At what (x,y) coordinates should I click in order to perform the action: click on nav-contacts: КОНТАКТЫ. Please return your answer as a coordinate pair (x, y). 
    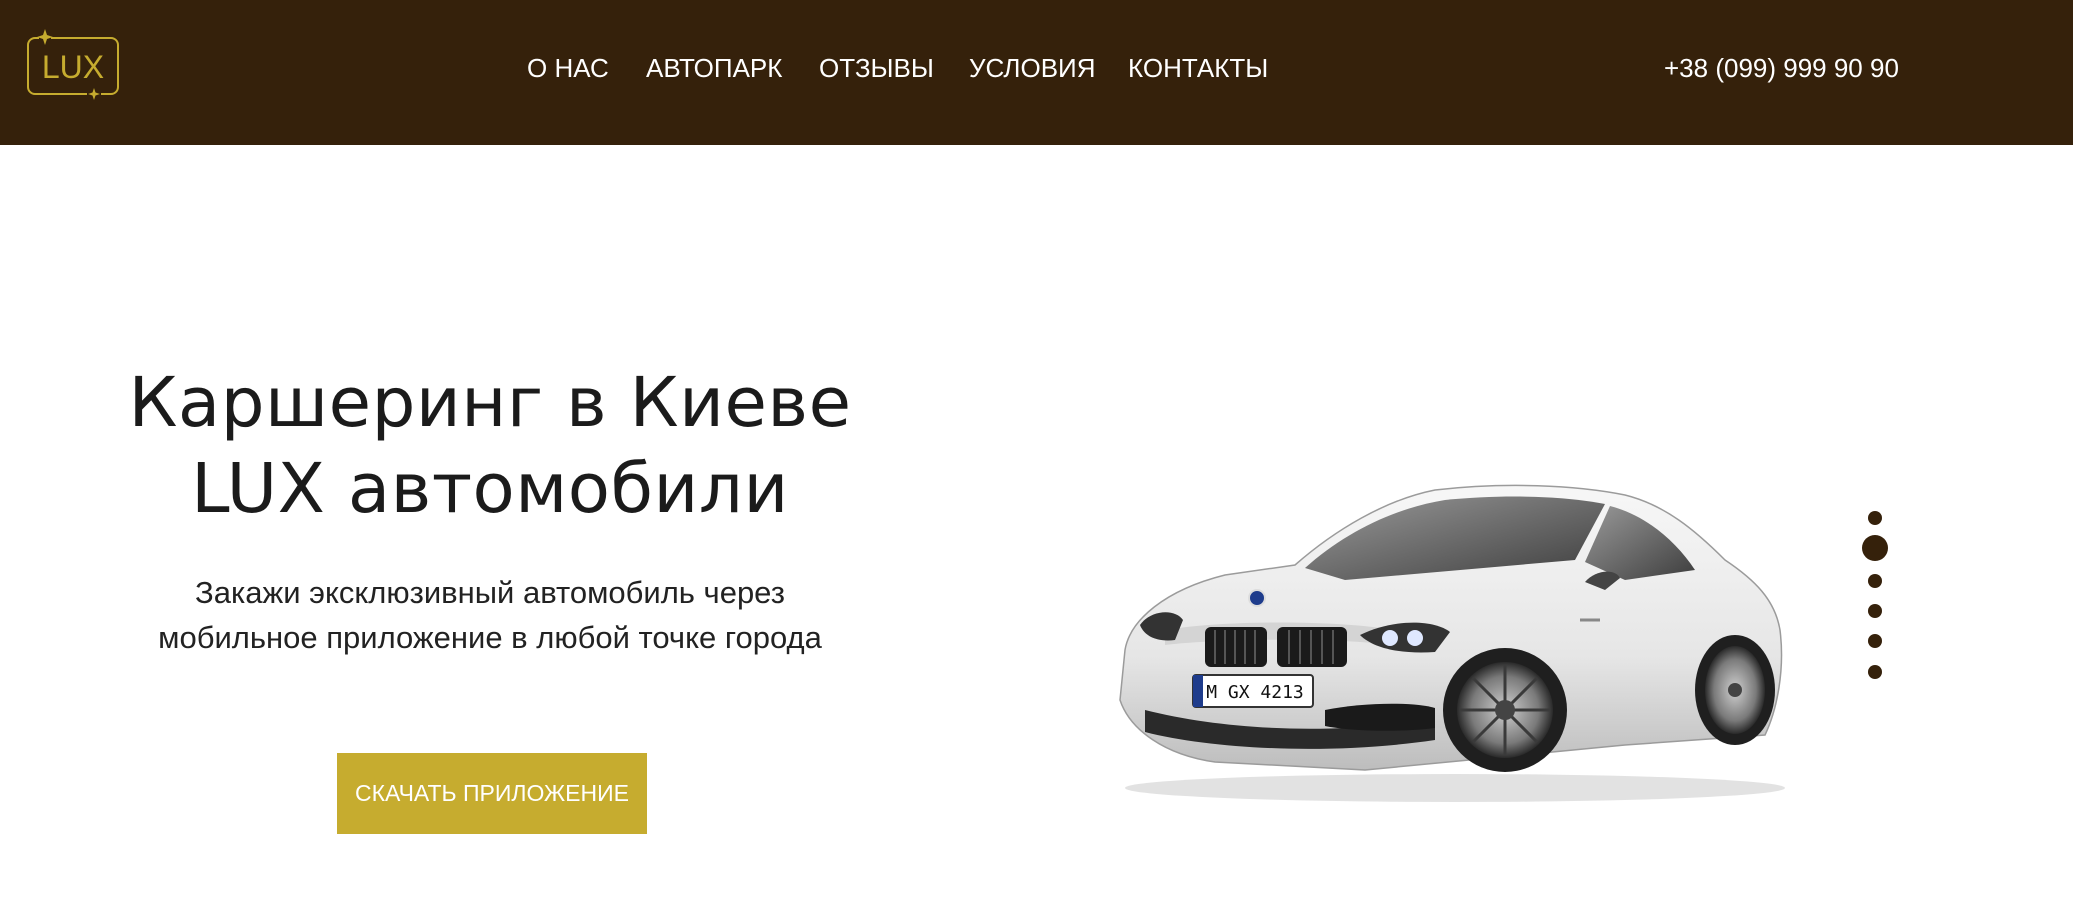
    Looking at the image, I should click on (1198, 68).